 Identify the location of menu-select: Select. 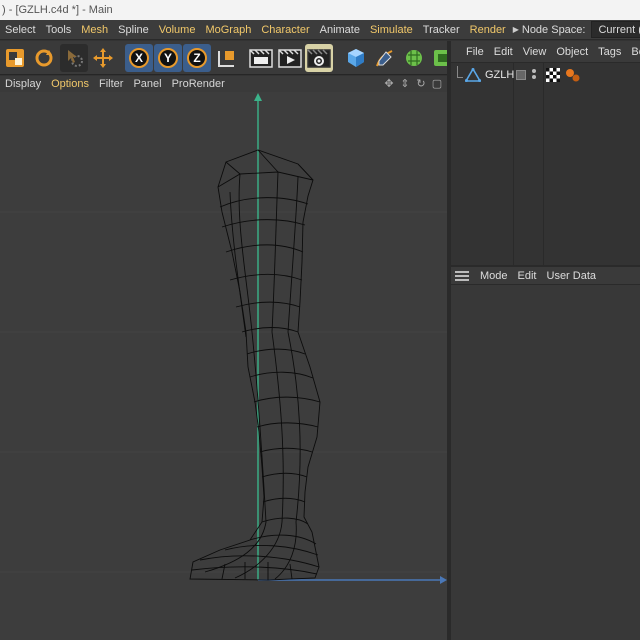
(20, 29).